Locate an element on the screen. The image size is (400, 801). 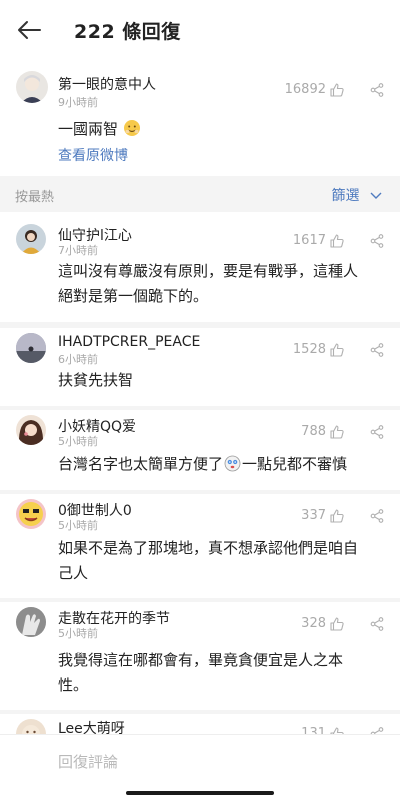
comment-text: 我覺得這在哪都會有，畢竟貪便宜是人之本 性。 is located at coordinates (223, 673).